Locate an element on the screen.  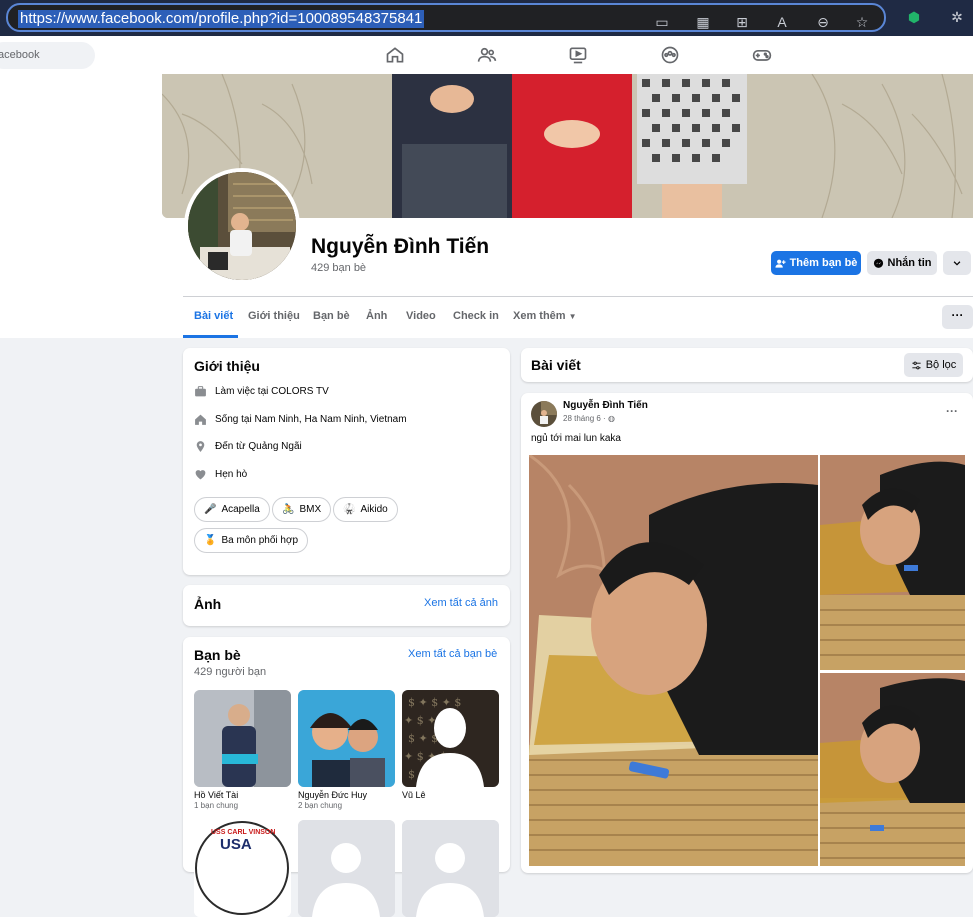
profile-avatar is located at coordinates (242, 226).